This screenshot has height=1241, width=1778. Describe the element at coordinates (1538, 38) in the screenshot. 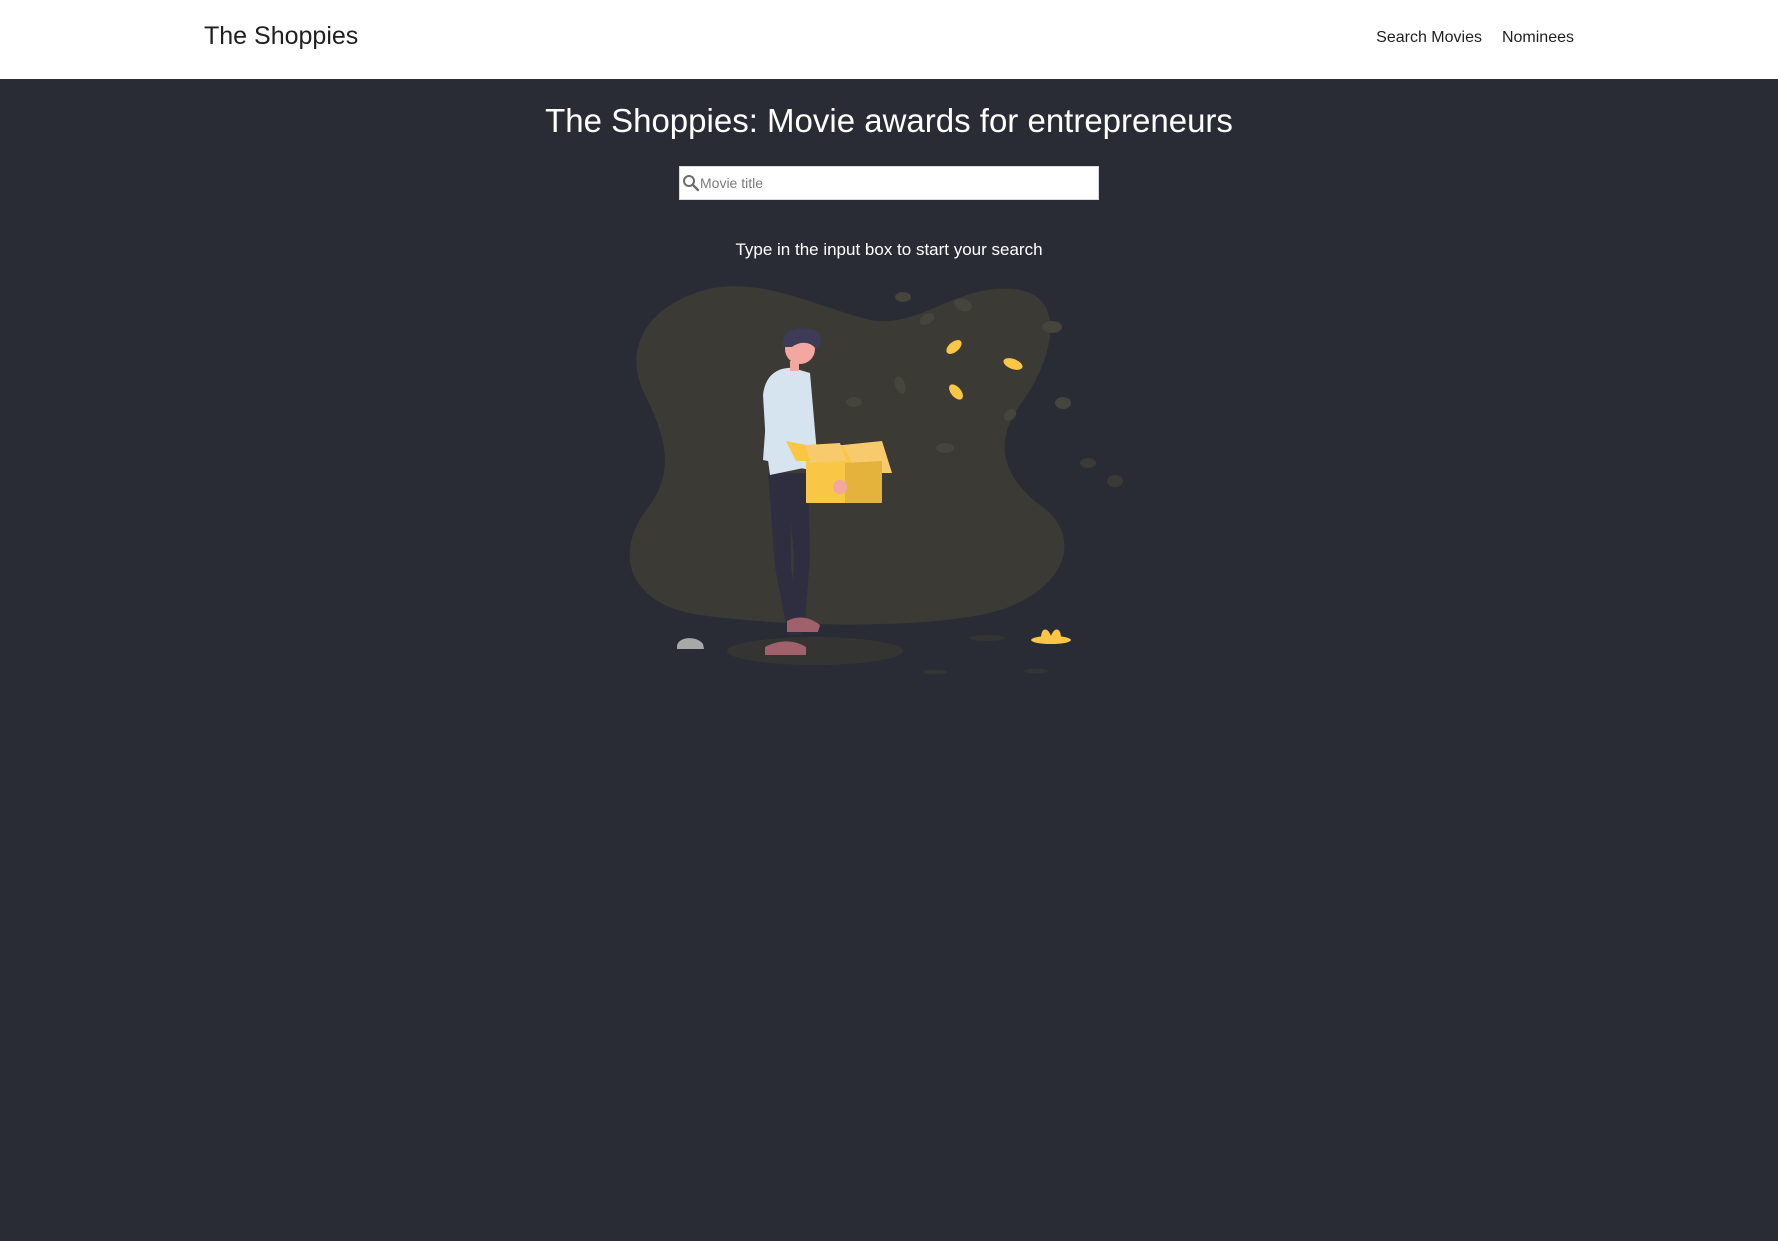

I see `nav-nominees: Nominees` at that location.